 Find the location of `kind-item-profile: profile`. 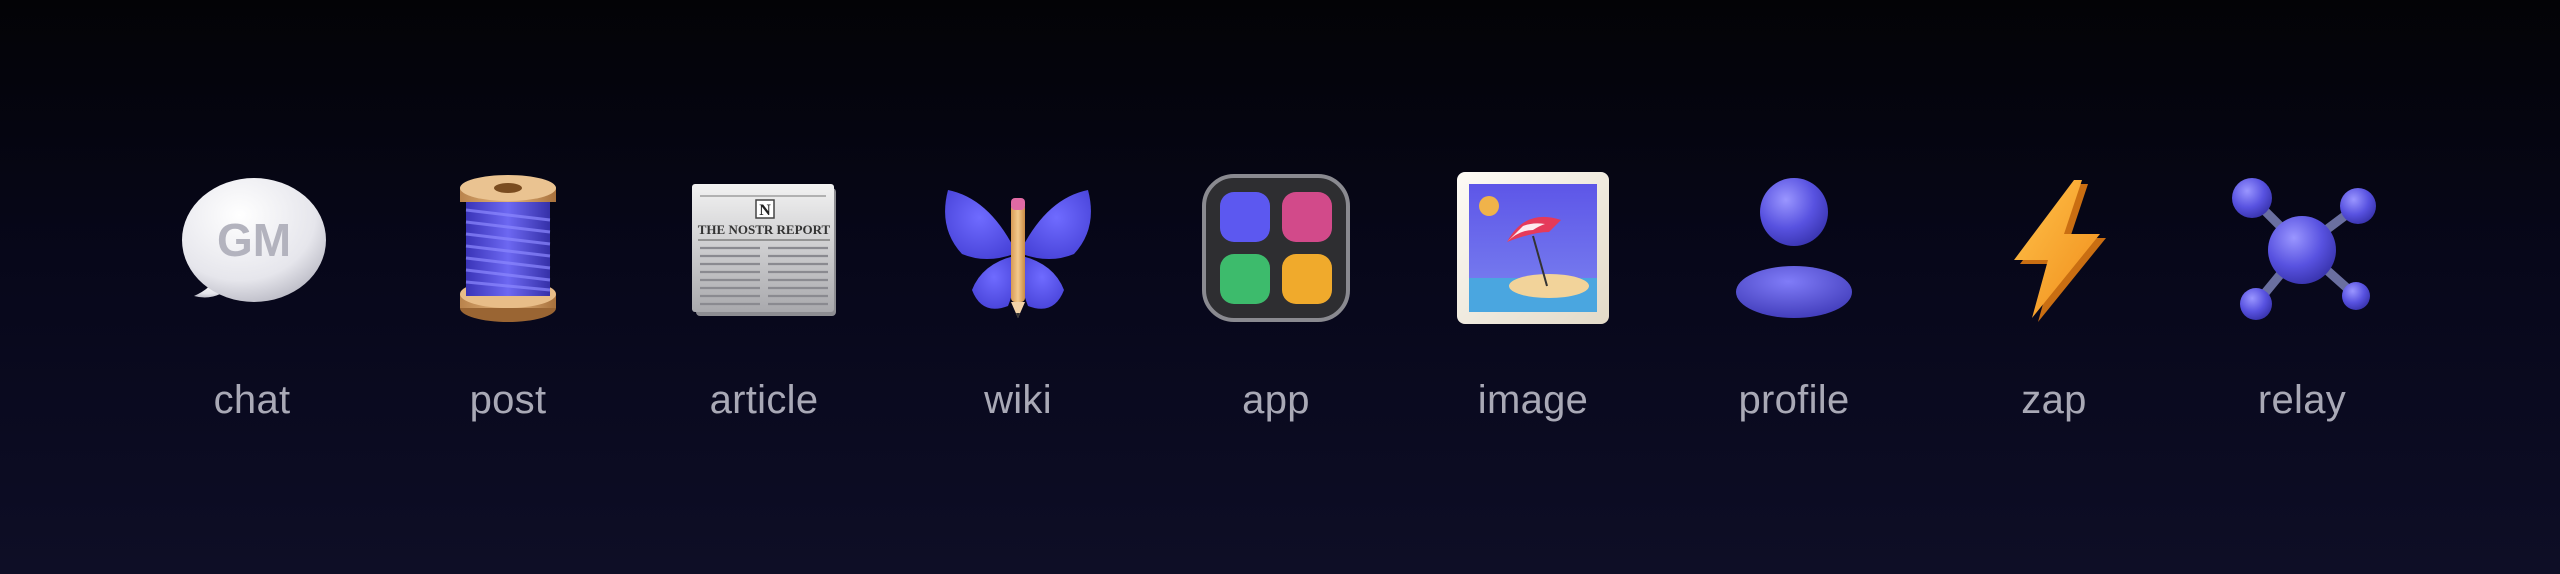

kind-item-profile: profile is located at coordinates (1794, 296).